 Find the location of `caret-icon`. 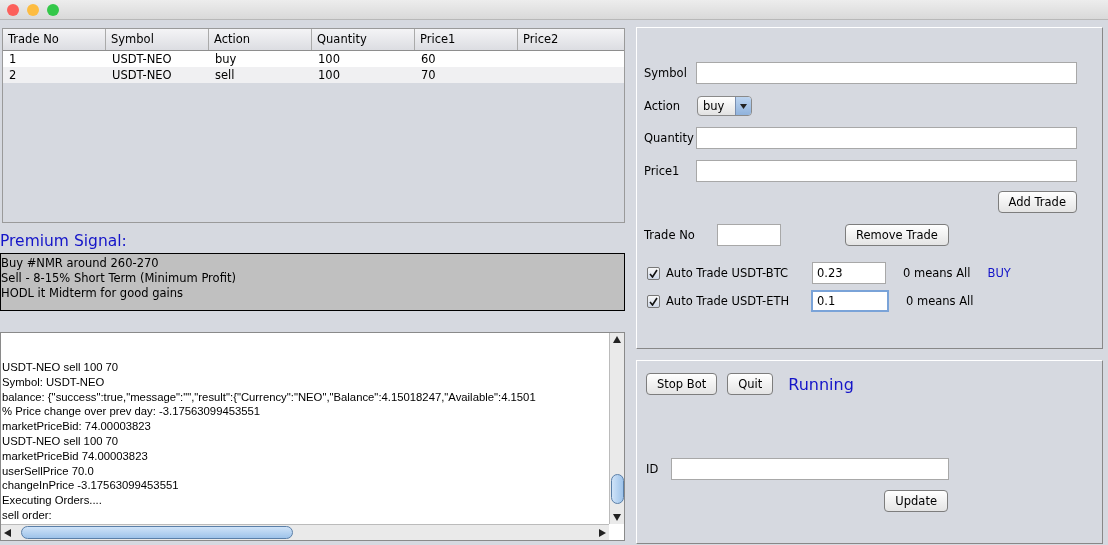

caret-icon is located at coordinates (743, 106).